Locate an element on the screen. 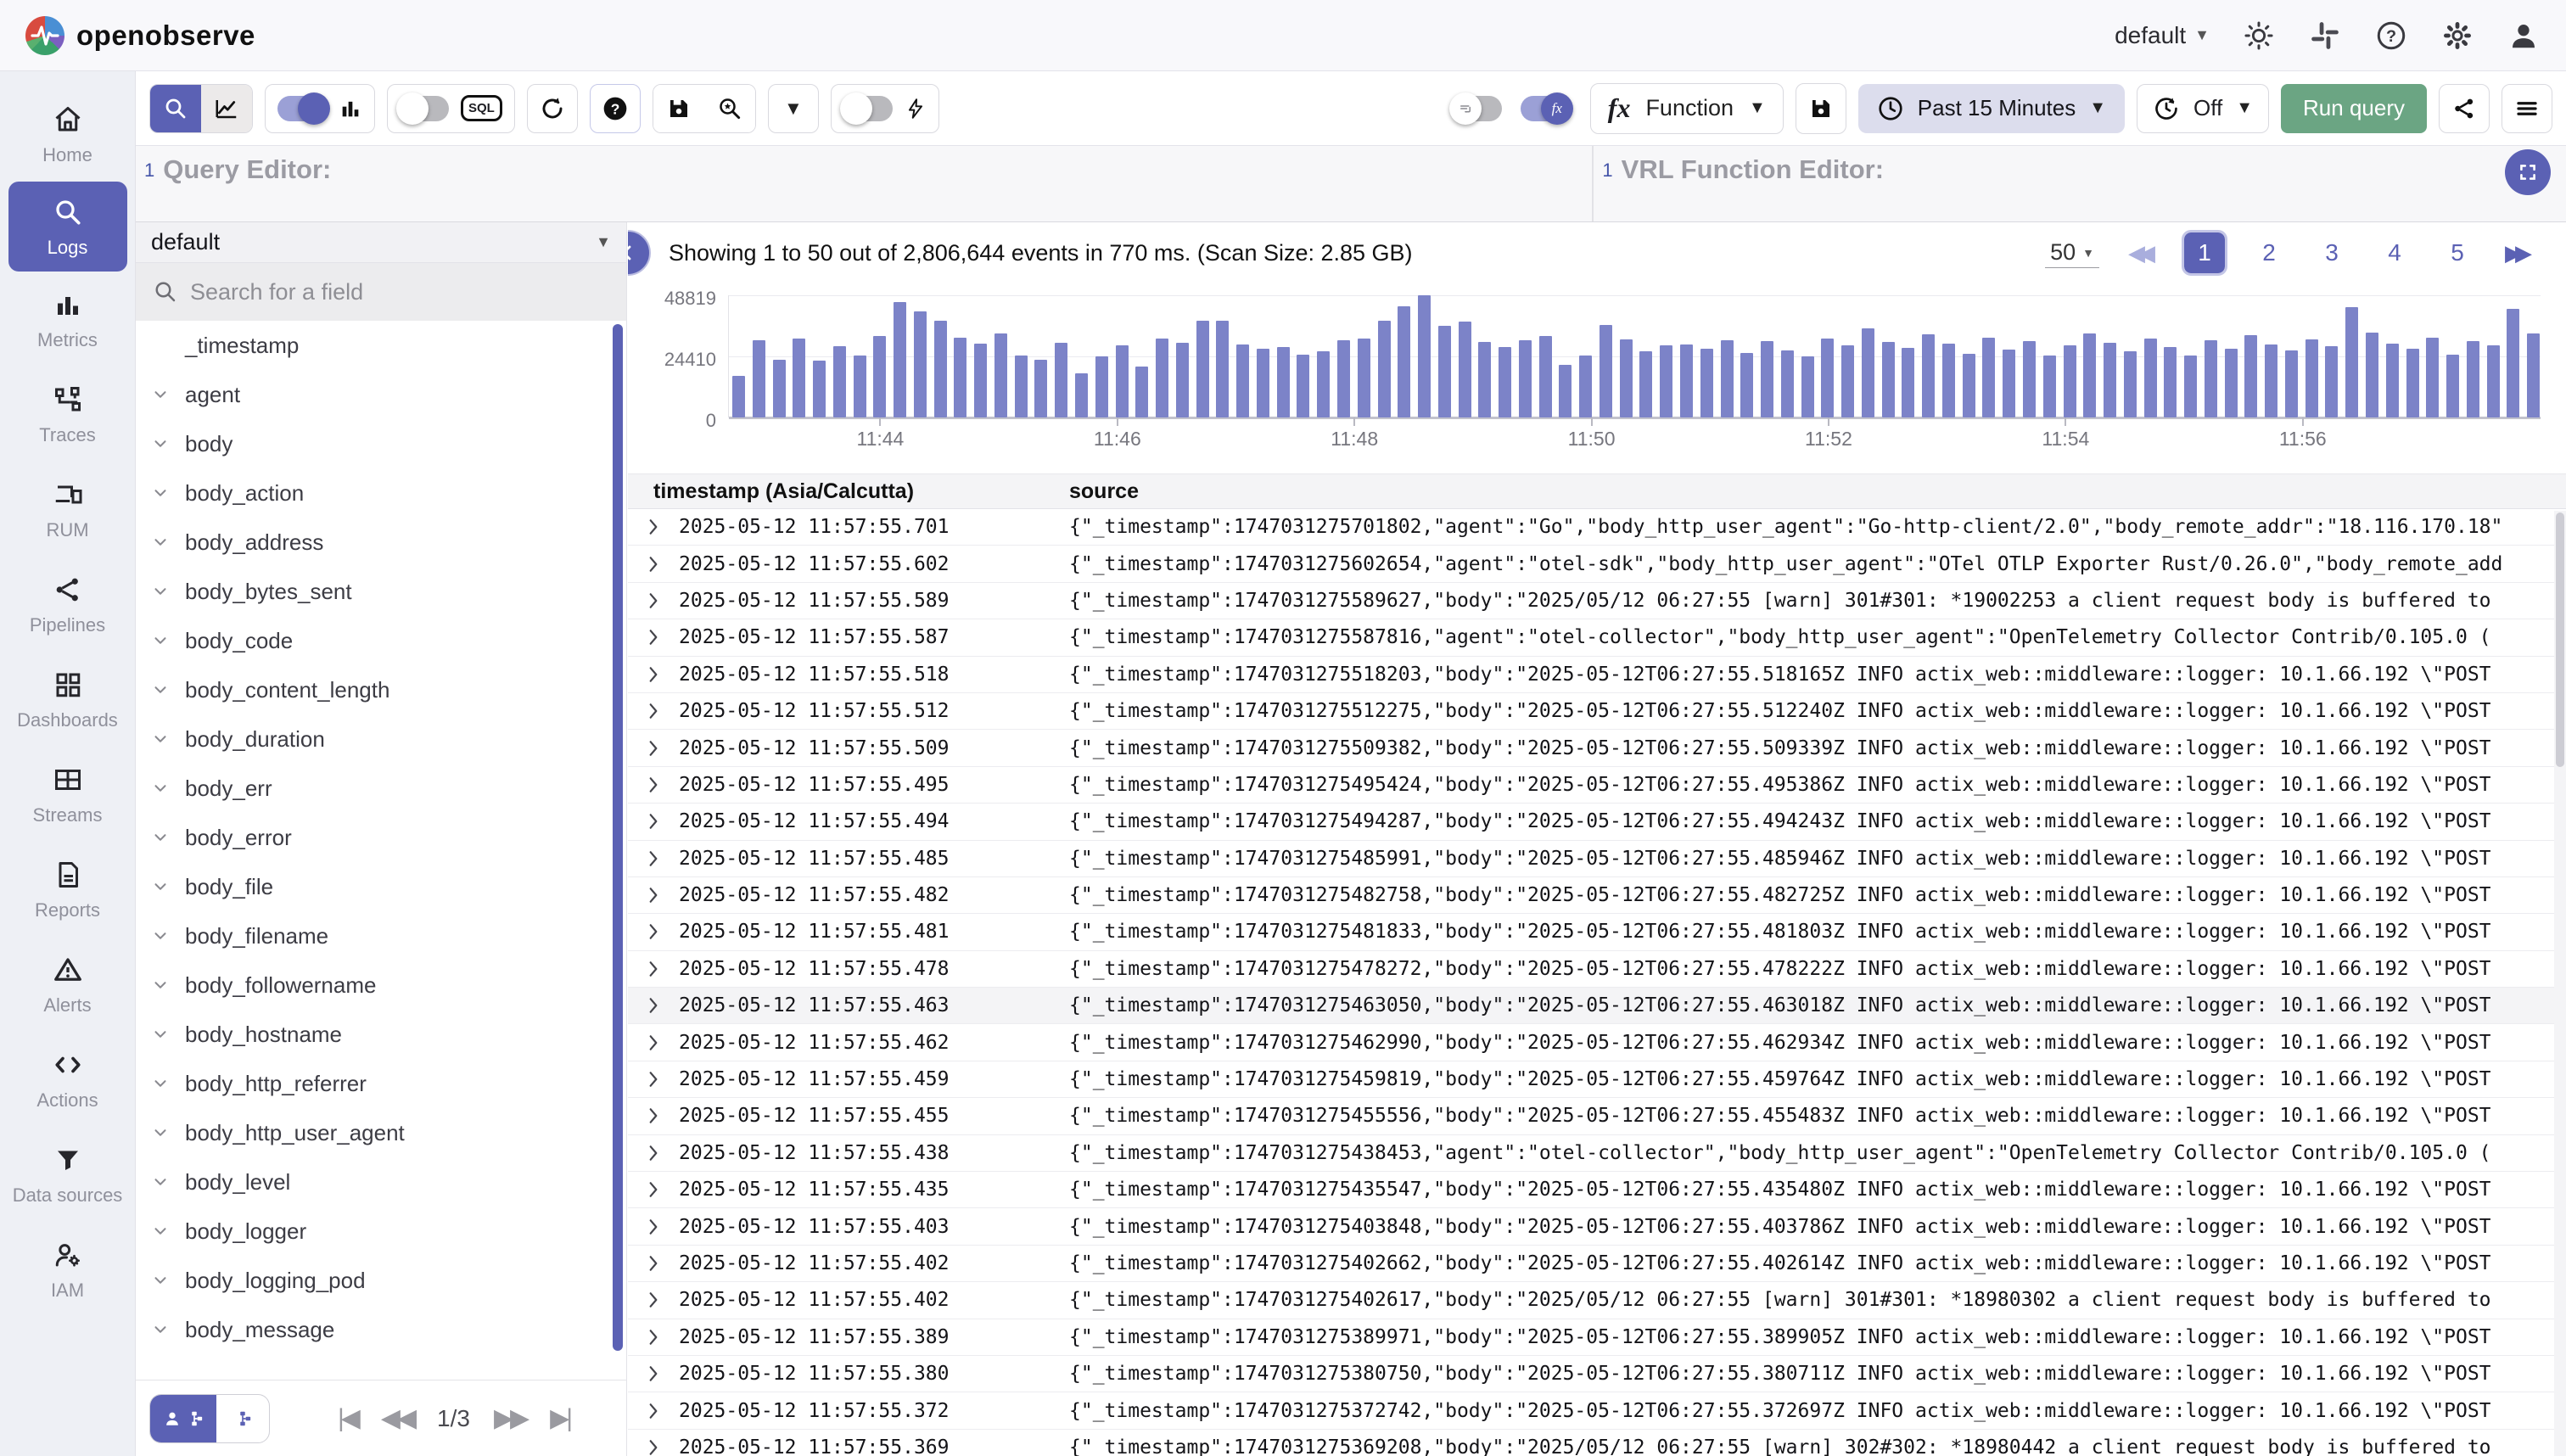 This screenshot has width=2566, height=1456. sidebar-item-alerts: Alerts is located at coordinates (68, 985).